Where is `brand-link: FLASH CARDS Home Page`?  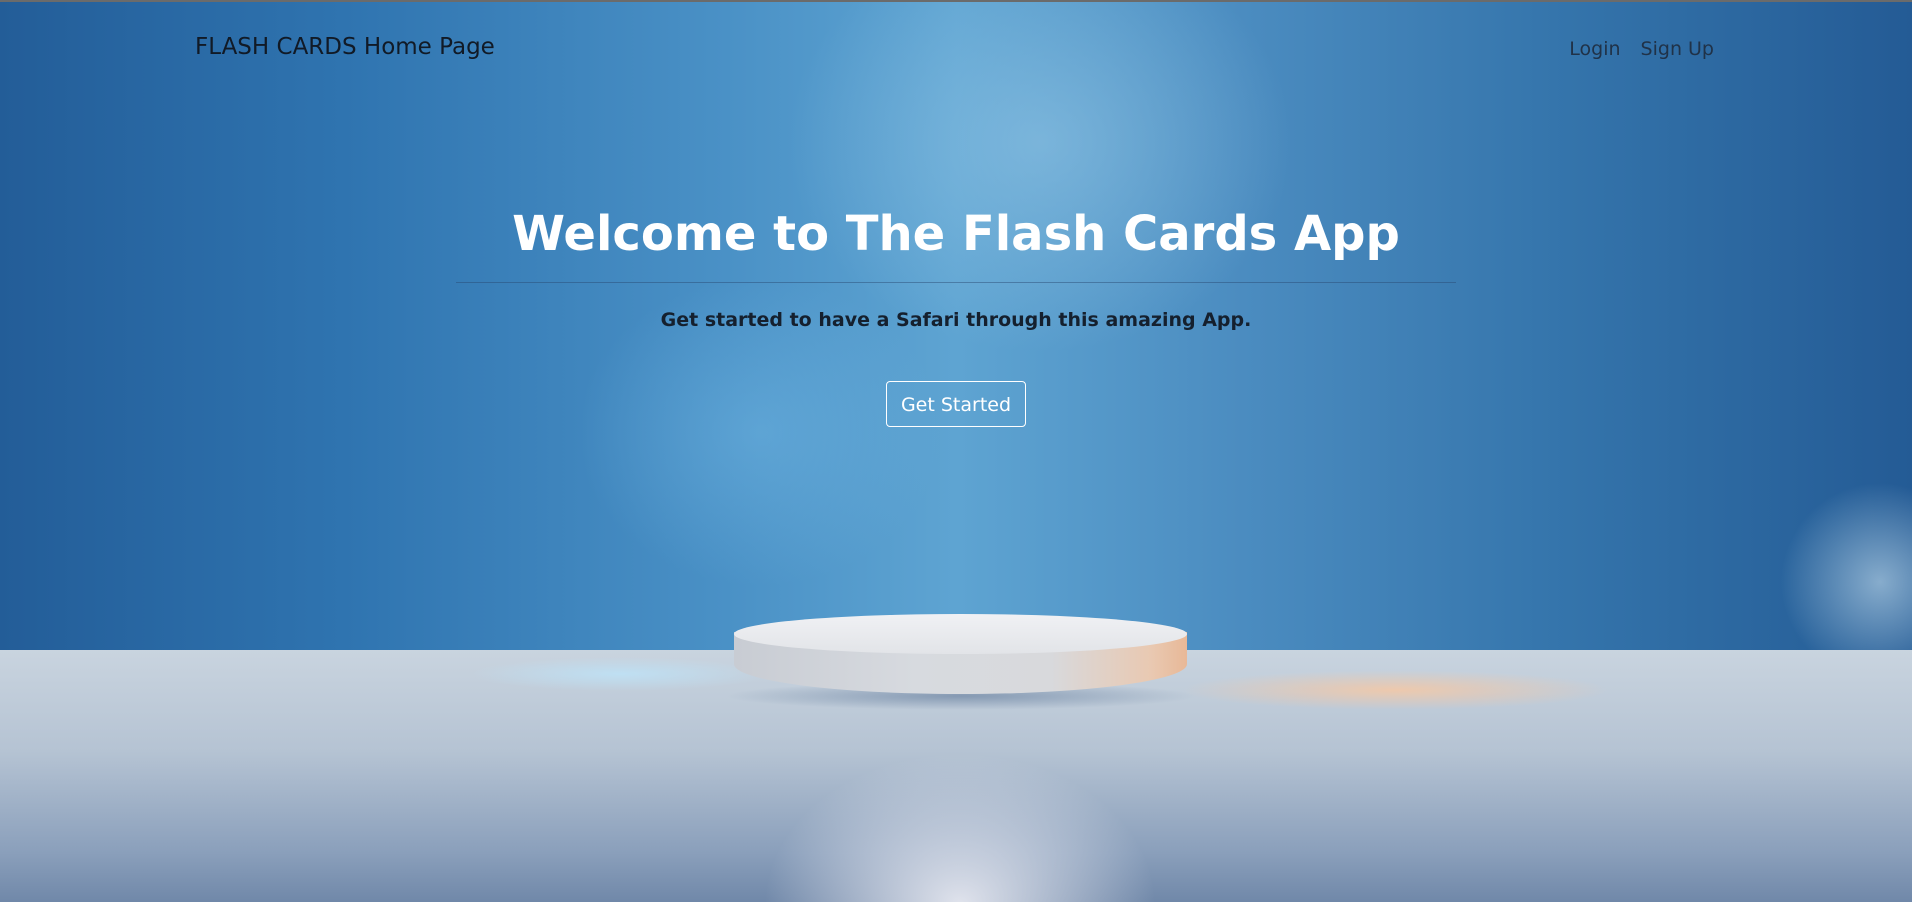
brand-link: FLASH CARDS Home Page is located at coordinates (345, 47).